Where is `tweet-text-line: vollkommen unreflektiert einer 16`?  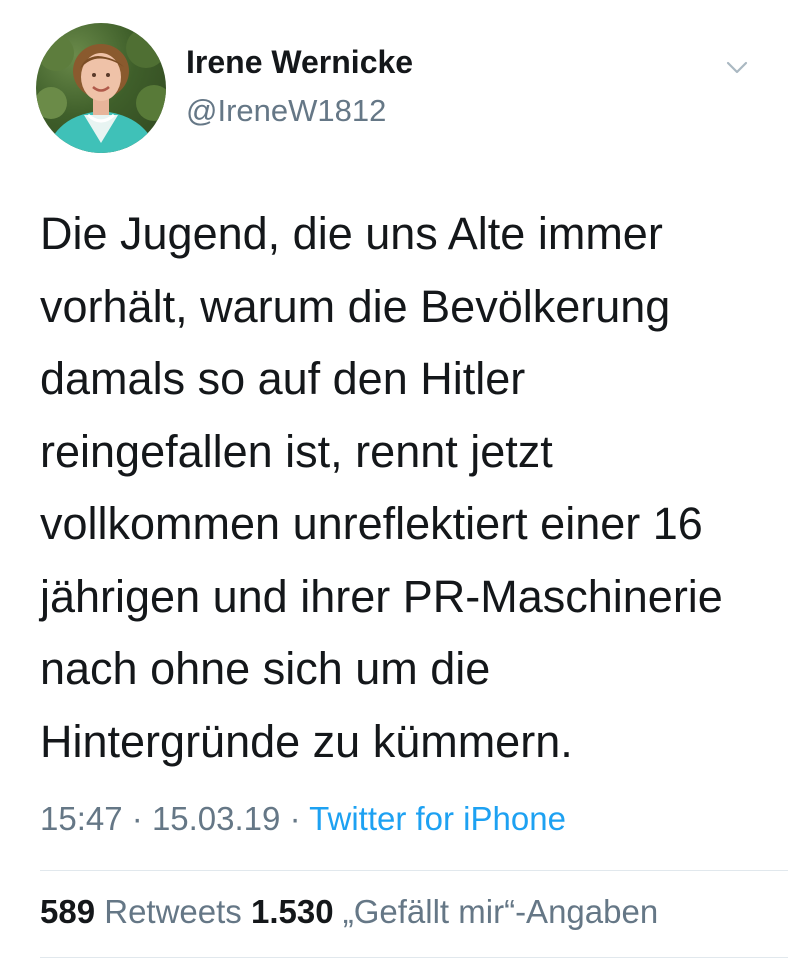 tweet-text-line: vollkommen unreflektiert einer 16 is located at coordinates (371, 523).